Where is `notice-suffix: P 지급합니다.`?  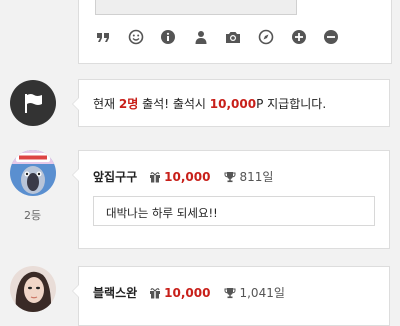
notice-suffix: P 지급합니다. is located at coordinates (291, 104).